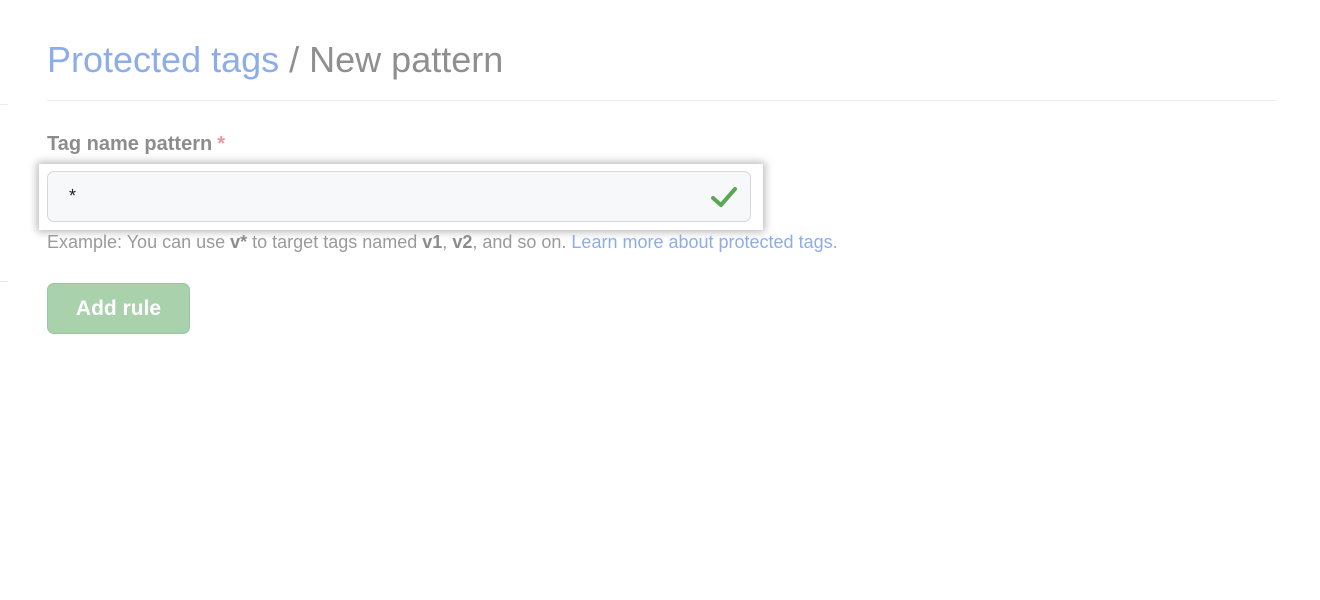 Image resolution: width=1320 pixels, height=600 pixels. I want to click on page-header: Protected tags / New pattern, so click(661, 69).